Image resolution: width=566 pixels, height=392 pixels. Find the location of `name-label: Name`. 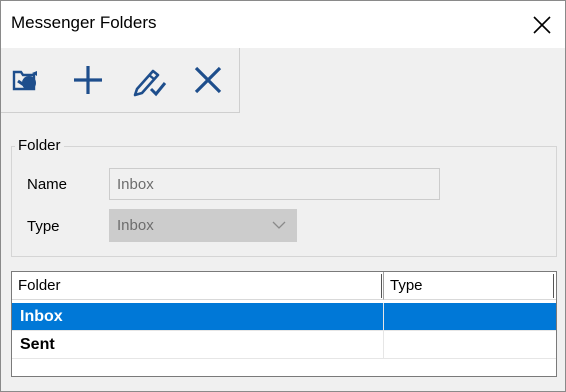

name-label: Name is located at coordinates (47, 184).